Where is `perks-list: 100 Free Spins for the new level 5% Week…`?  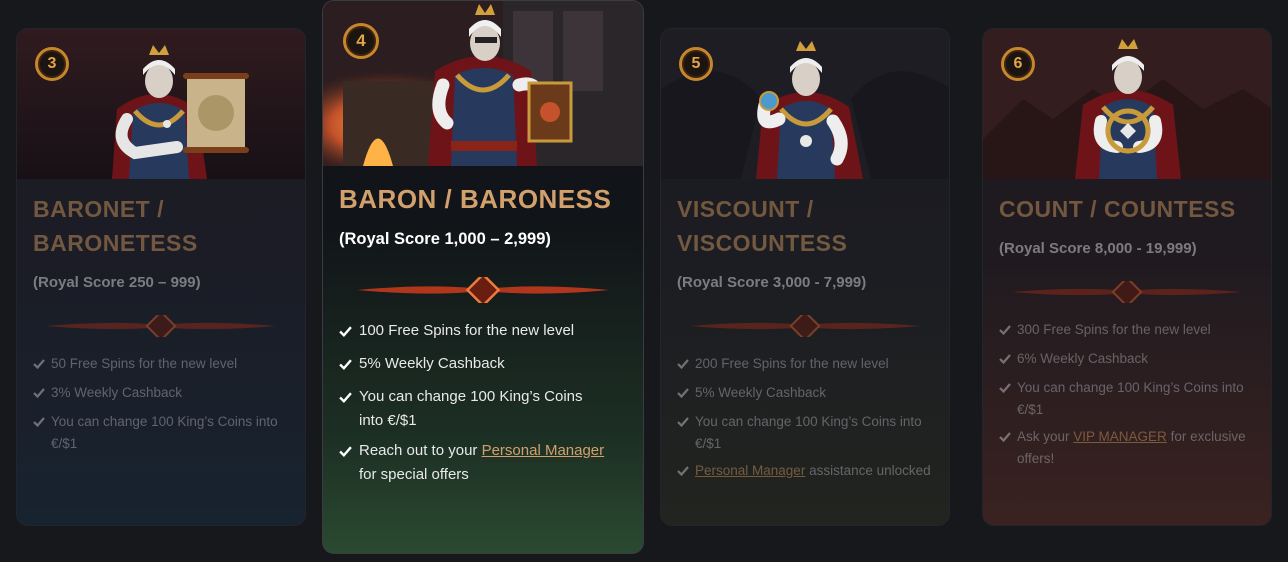 perks-list: 100 Free Spins for the new level 5% Week… is located at coordinates (483, 403).